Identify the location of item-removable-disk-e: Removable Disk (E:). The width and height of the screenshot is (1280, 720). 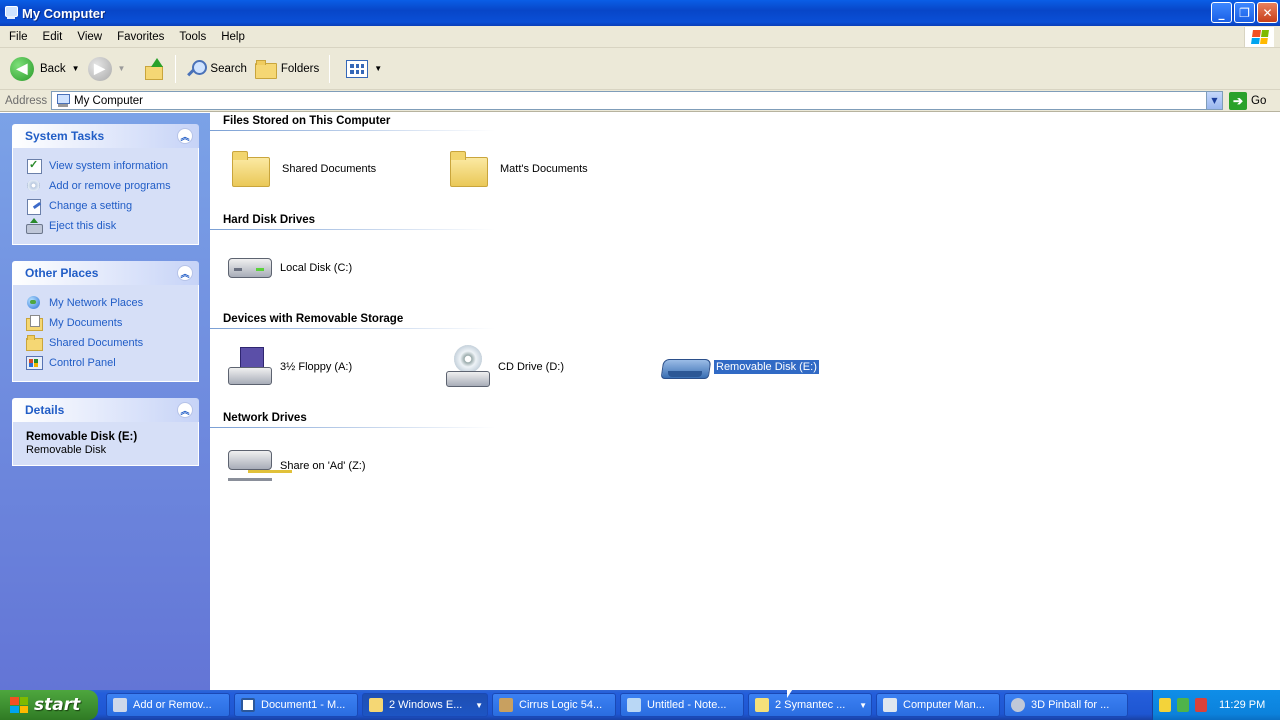
(741, 367).